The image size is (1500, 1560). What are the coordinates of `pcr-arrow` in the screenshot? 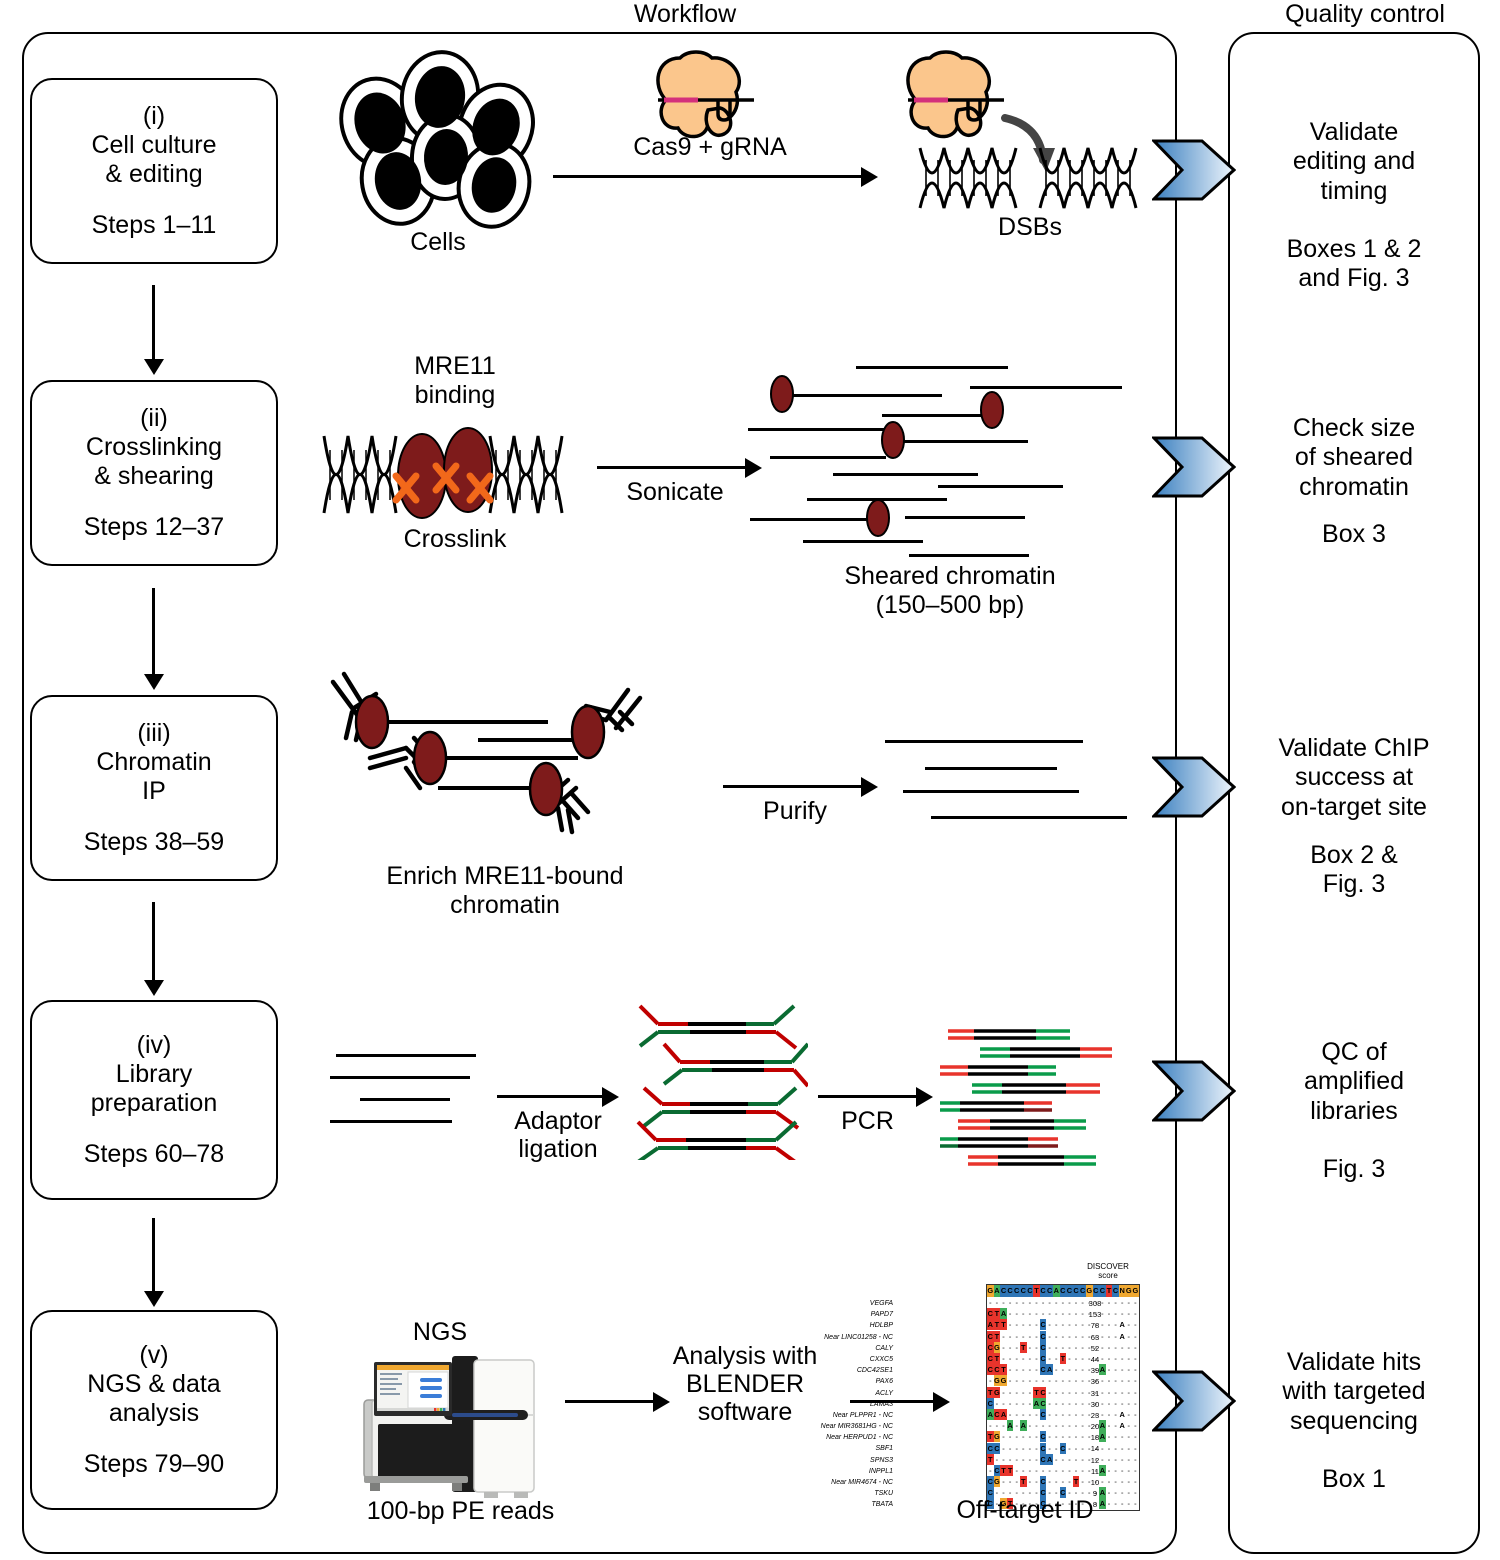 It's located at (875, 1096).